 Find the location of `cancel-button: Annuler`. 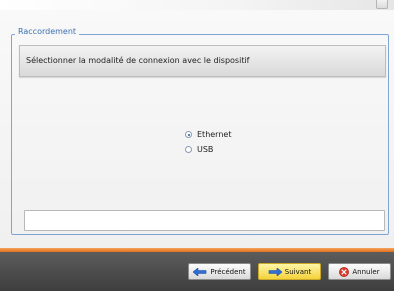

cancel-button: Annuler is located at coordinates (359, 271).